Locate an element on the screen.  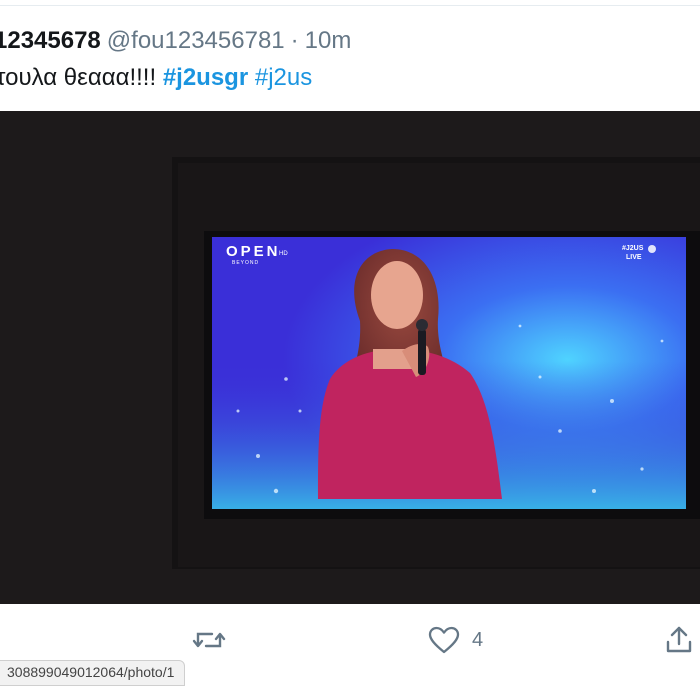
svg-text: #J2US is located at coordinates (633, 248).